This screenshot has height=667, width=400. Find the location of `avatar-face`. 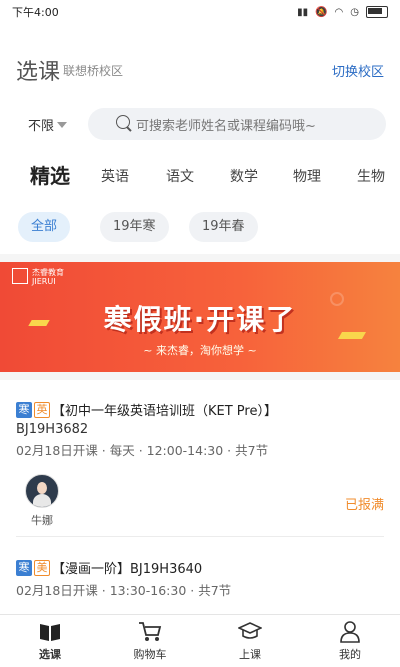

avatar-face is located at coordinates (42, 488).